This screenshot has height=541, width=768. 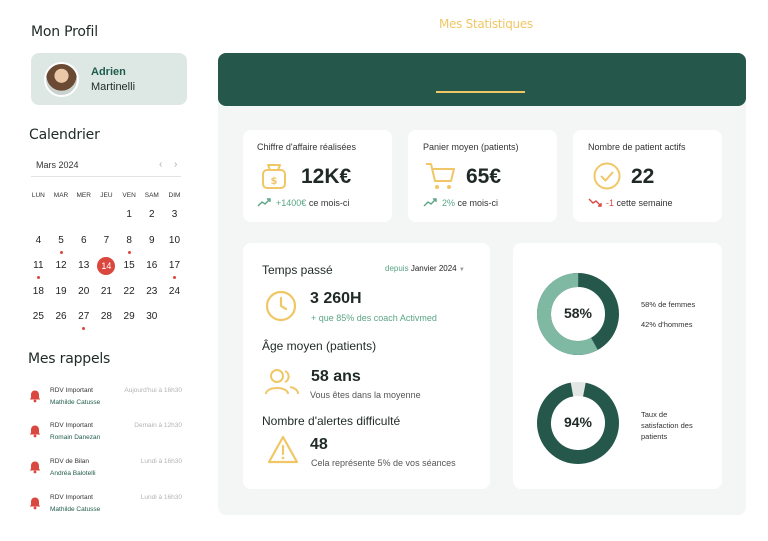 I want to click on calendar-day: 30, so click(x=151, y=321).